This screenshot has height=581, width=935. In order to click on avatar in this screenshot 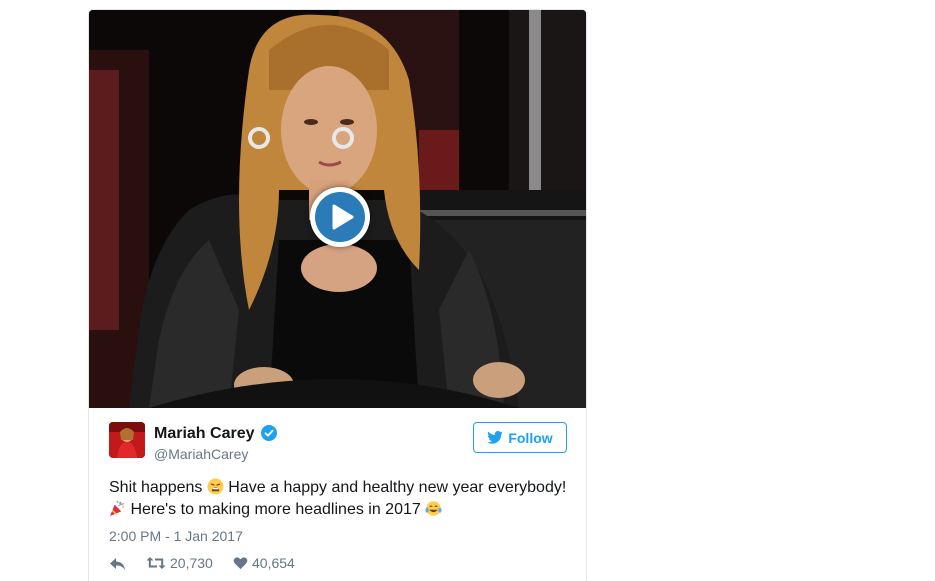, I will do `click(127, 440)`.